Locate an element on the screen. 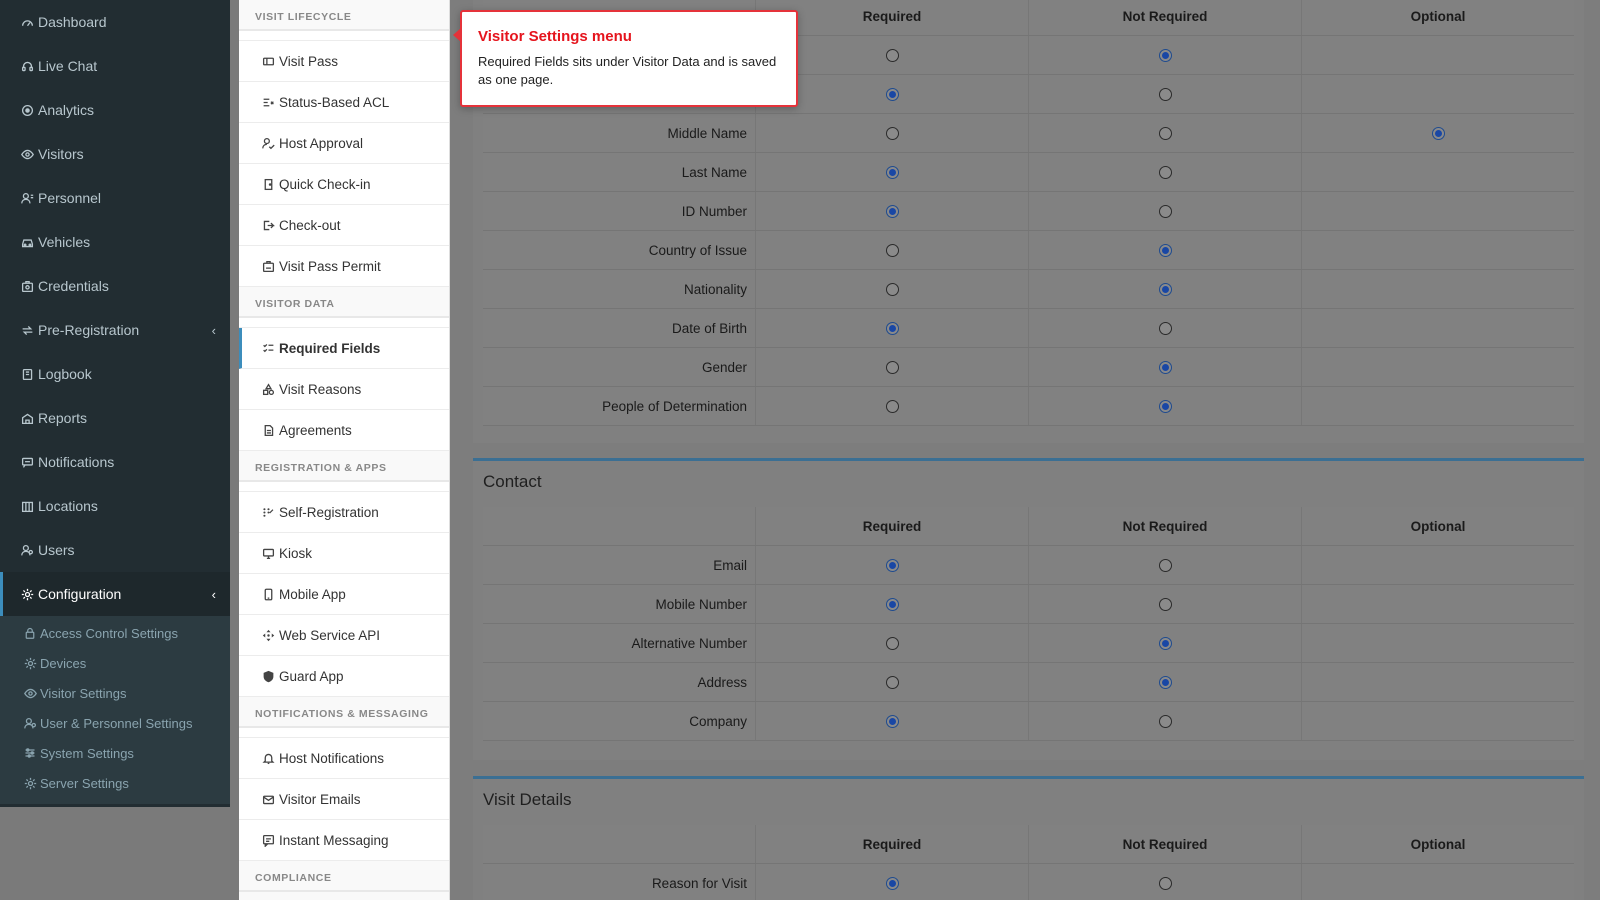 This screenshot has width=1600, height=900. submenu-item-system-settings: System Settings is located at coordinates (115, 753).